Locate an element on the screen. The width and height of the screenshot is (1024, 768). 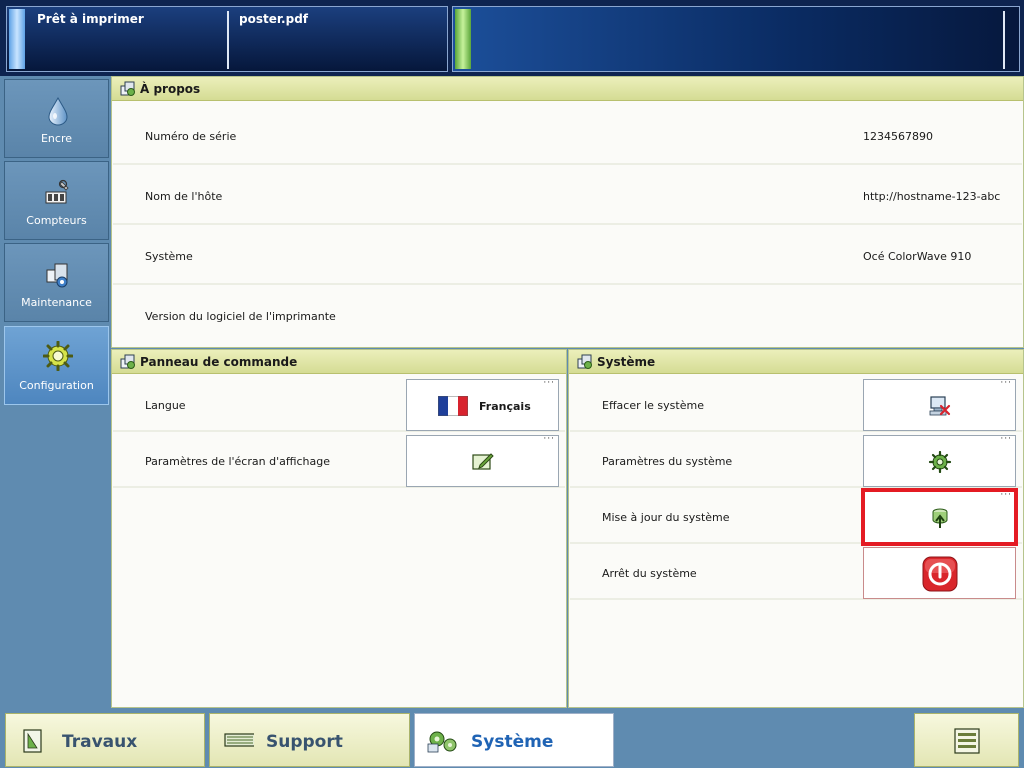
tab-travaux: Travaux is located at coordinates (105, 740).